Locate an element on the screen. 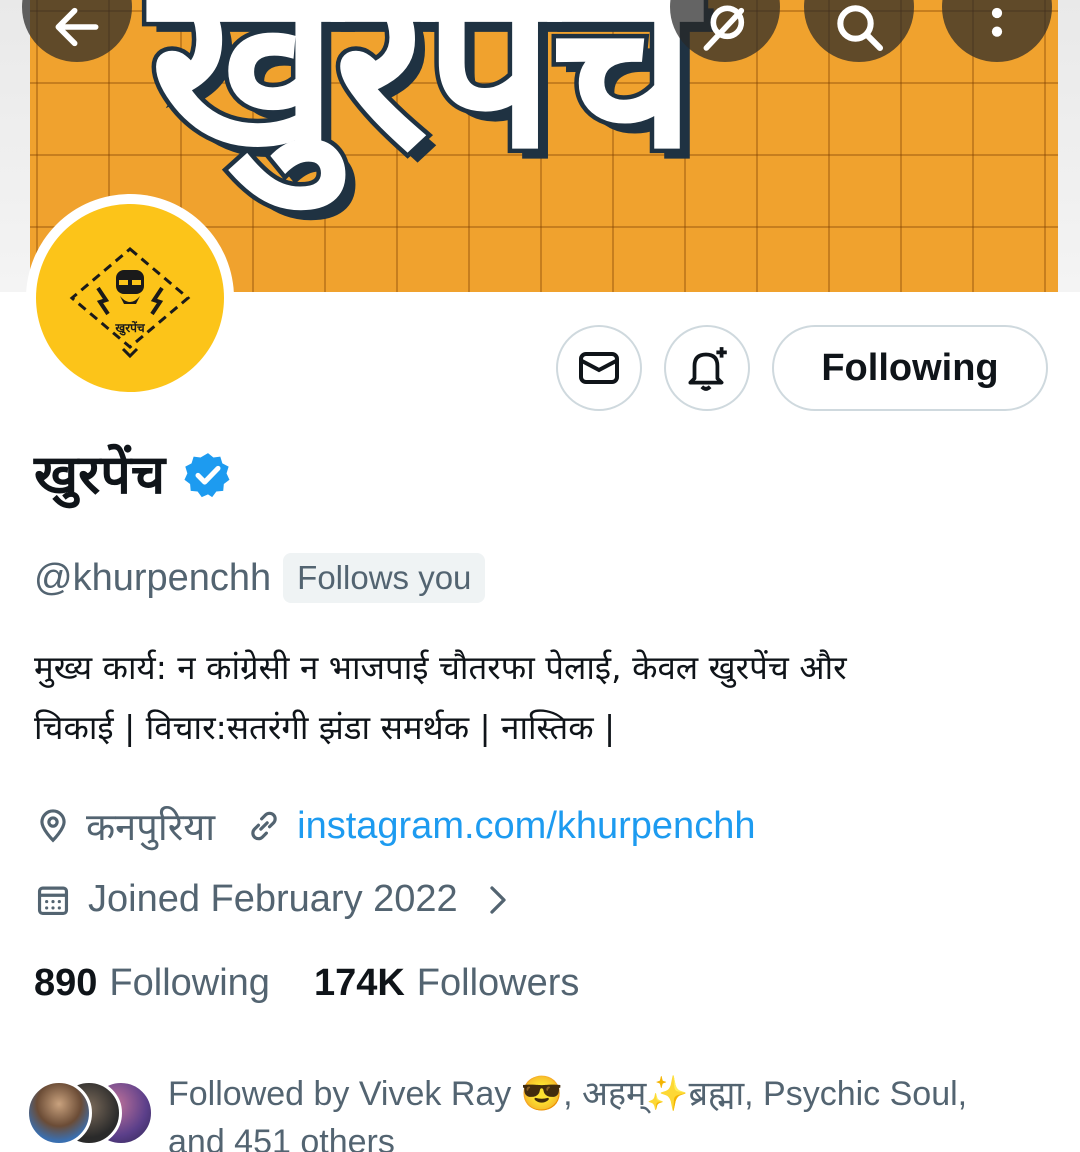 The height and width of the screenshot is (1152, 1080). notifications-button is located at coordinates (707, 368).